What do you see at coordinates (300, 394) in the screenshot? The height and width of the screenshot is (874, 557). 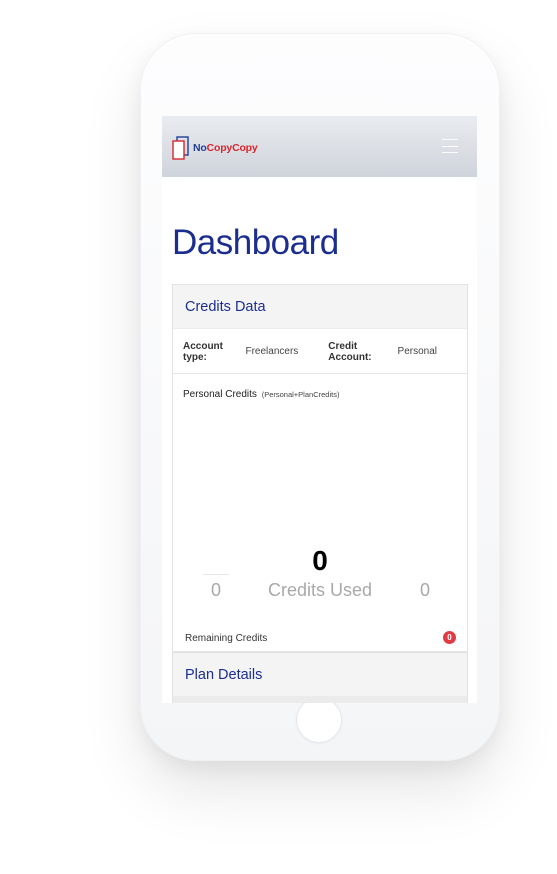 I see `personal-credits-sublabel: (Personal+PlanCredits)` at bounding box center [300, 394].